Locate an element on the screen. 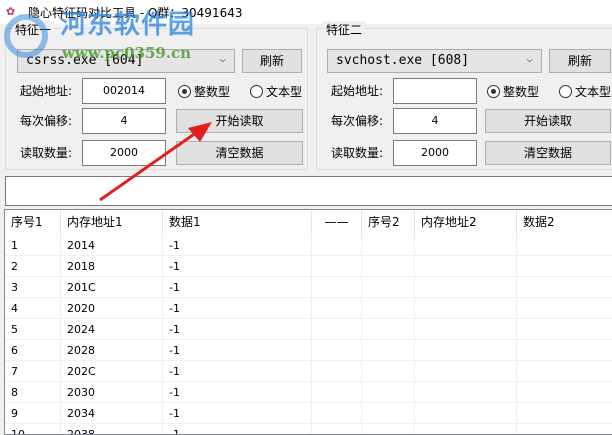 The width and height of the screenshot is (612, 435). table-row: 4 2020 -1 is located at coordinates (308, 308).